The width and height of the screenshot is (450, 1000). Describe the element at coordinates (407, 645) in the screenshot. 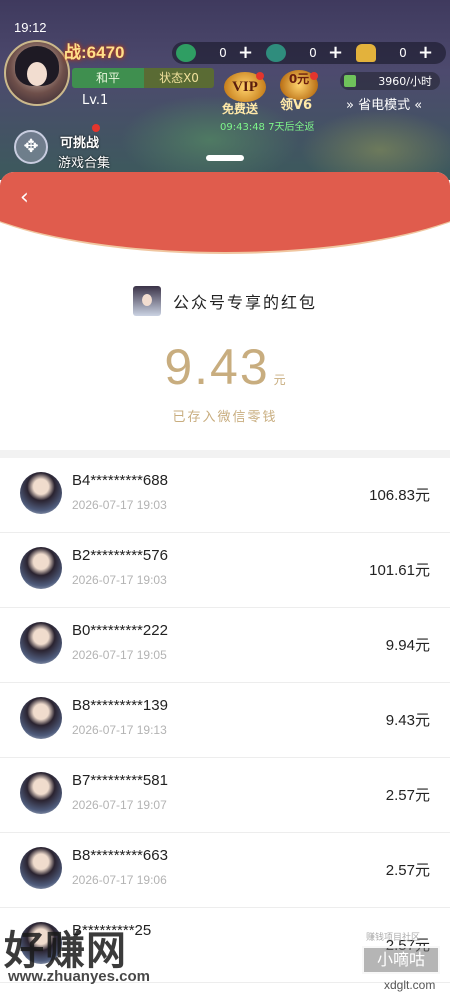

I see `claim-amount: 9.94元` at that location.